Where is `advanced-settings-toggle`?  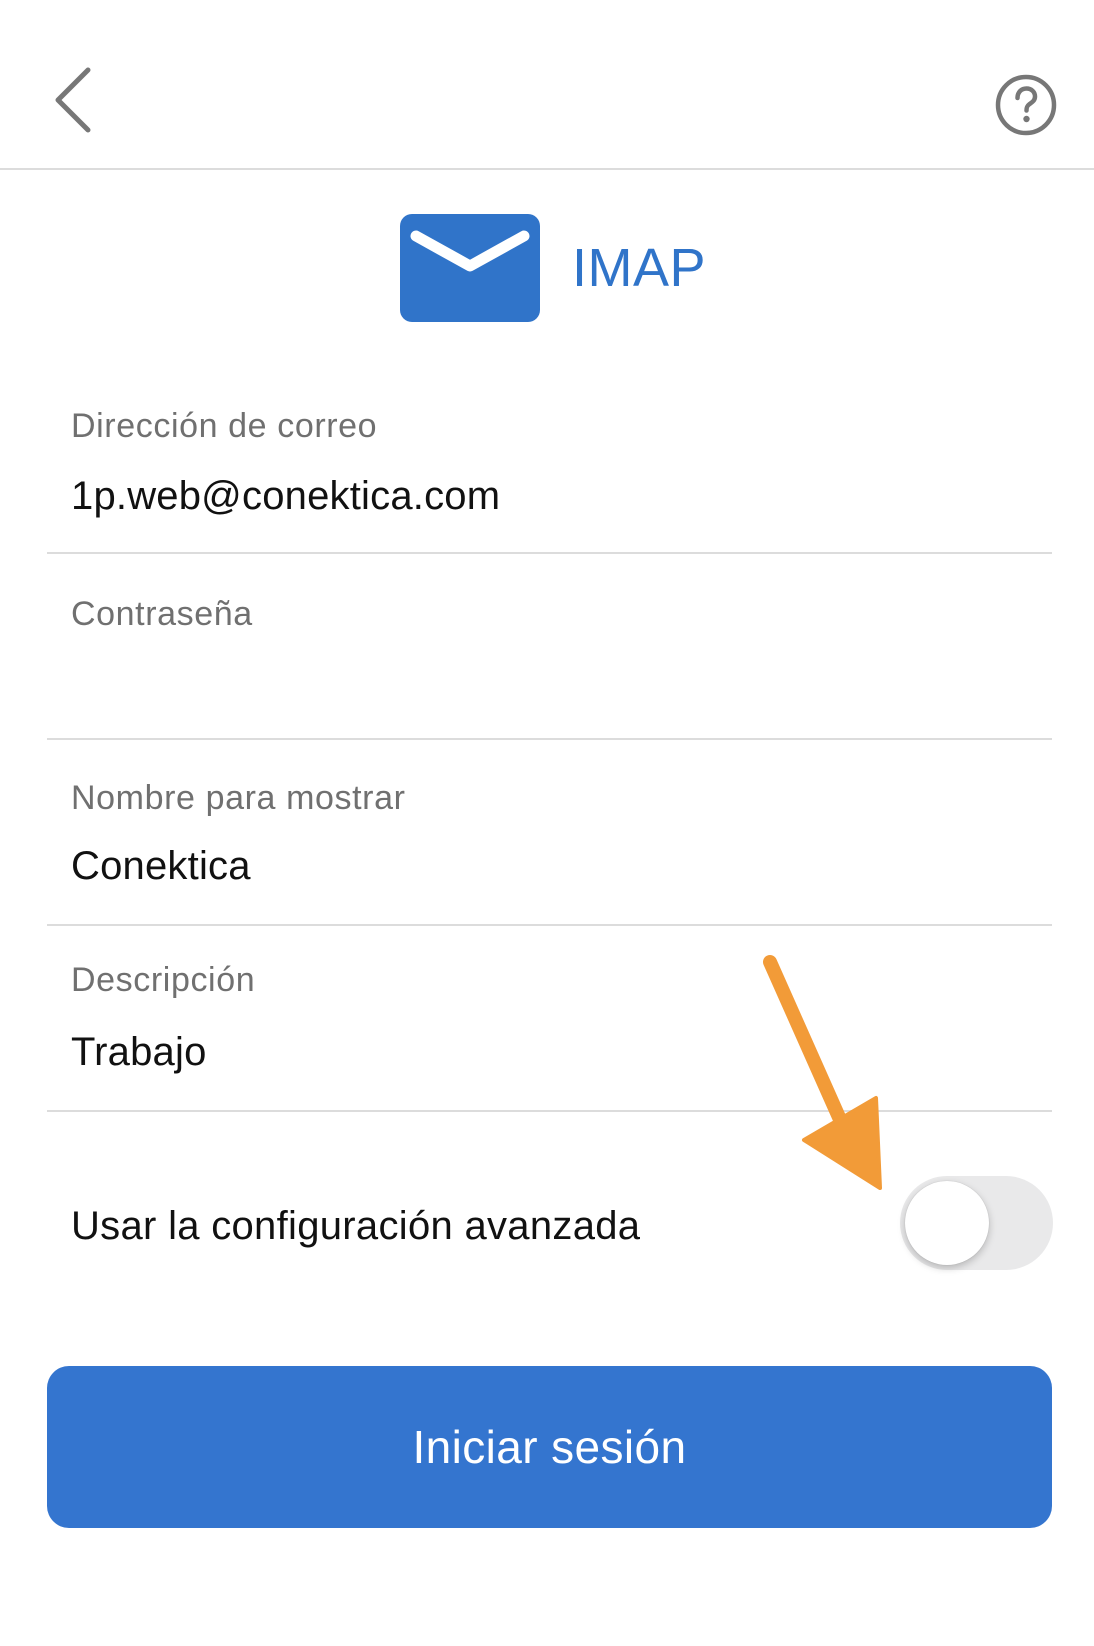 advanced-settings-toggle is located at coordinates (976, 1223).